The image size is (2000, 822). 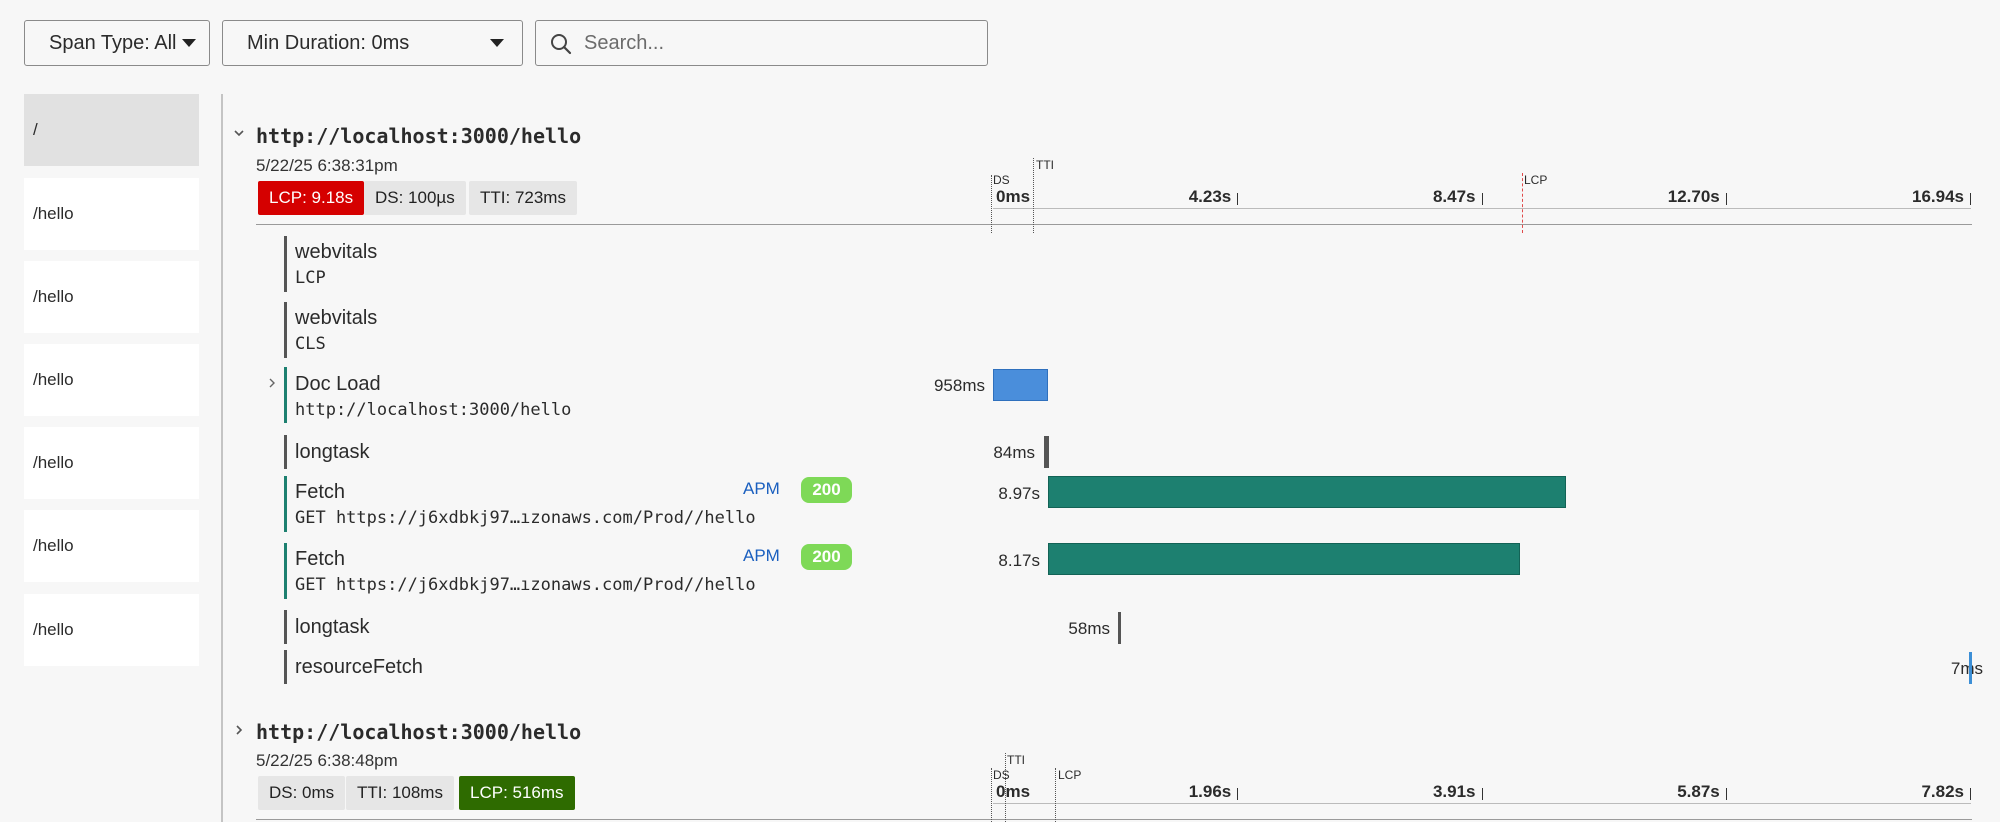 I want to click on span-name: resourceFetch, so click(x=359, y=667).